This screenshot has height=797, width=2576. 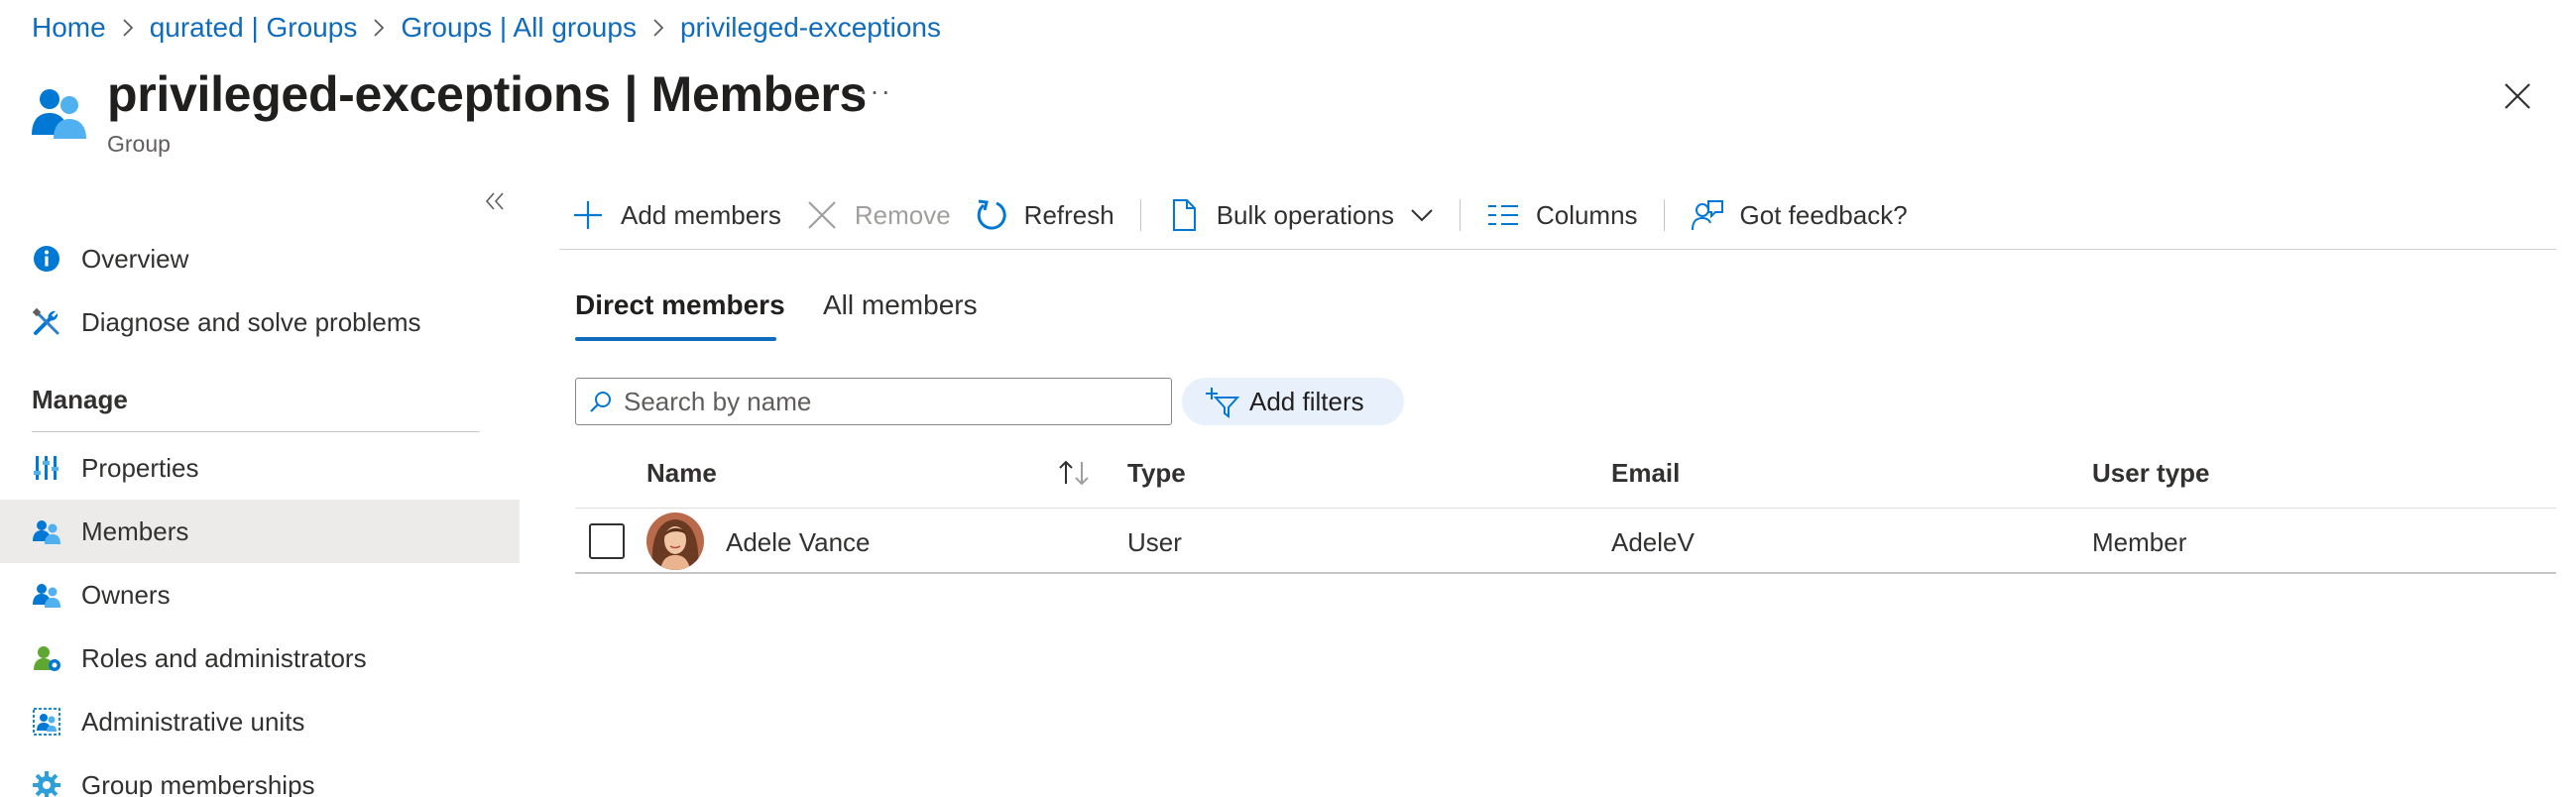 I want to click on bulk-operations-button: Bulk operations, so click(x=1300, y=215).